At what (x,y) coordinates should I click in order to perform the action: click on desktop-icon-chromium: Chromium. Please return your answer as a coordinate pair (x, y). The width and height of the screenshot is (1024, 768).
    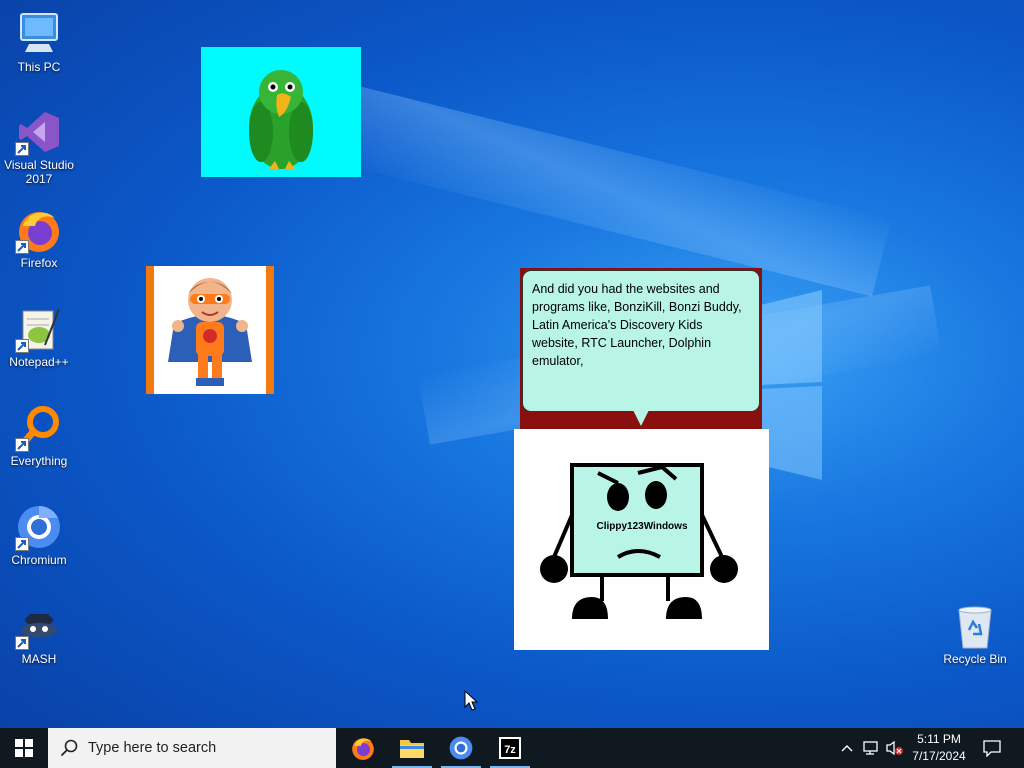
    Looking at the image, I should click on (39, 535).